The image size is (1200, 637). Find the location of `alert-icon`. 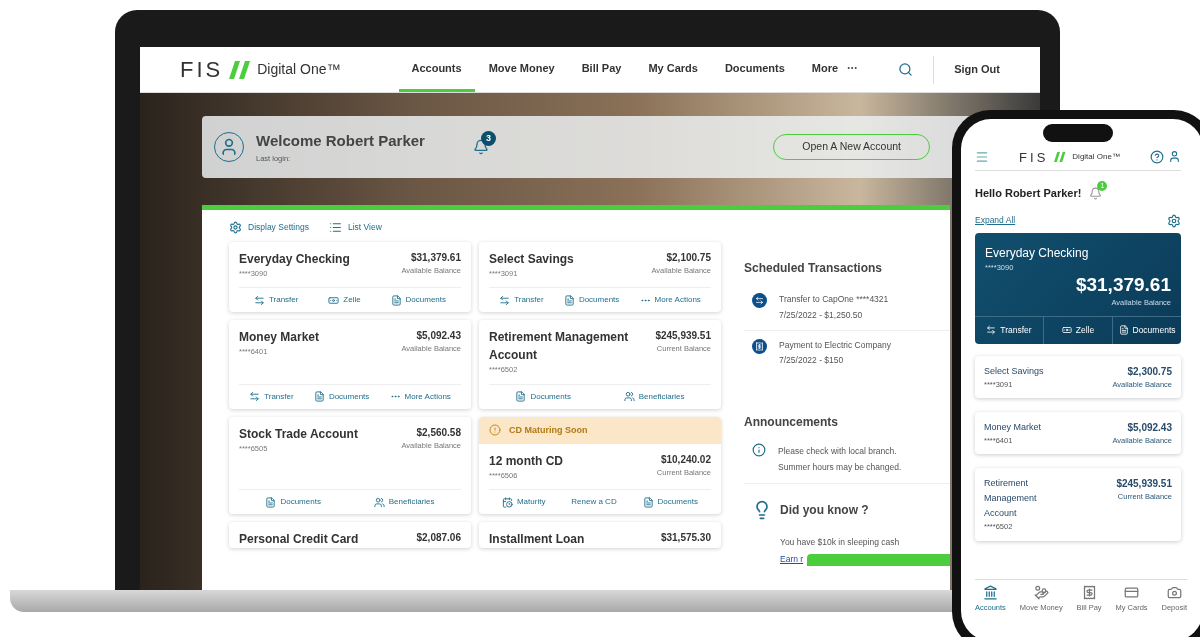

alert-icon is located at coordinates (495, 430).